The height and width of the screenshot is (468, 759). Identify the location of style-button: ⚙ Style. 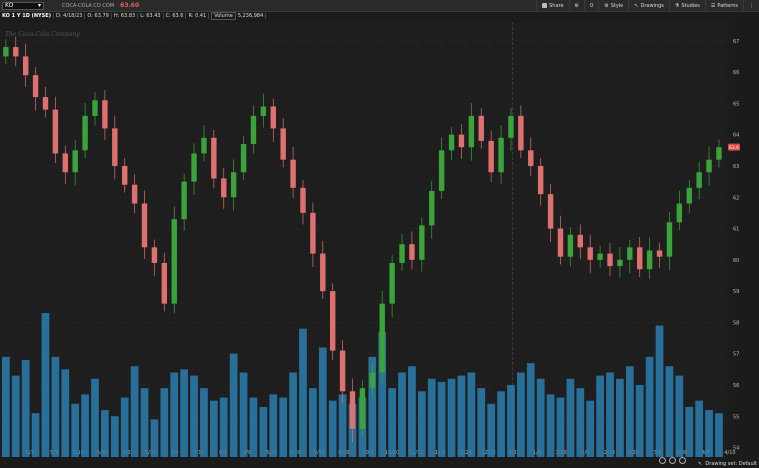
(613, 5).